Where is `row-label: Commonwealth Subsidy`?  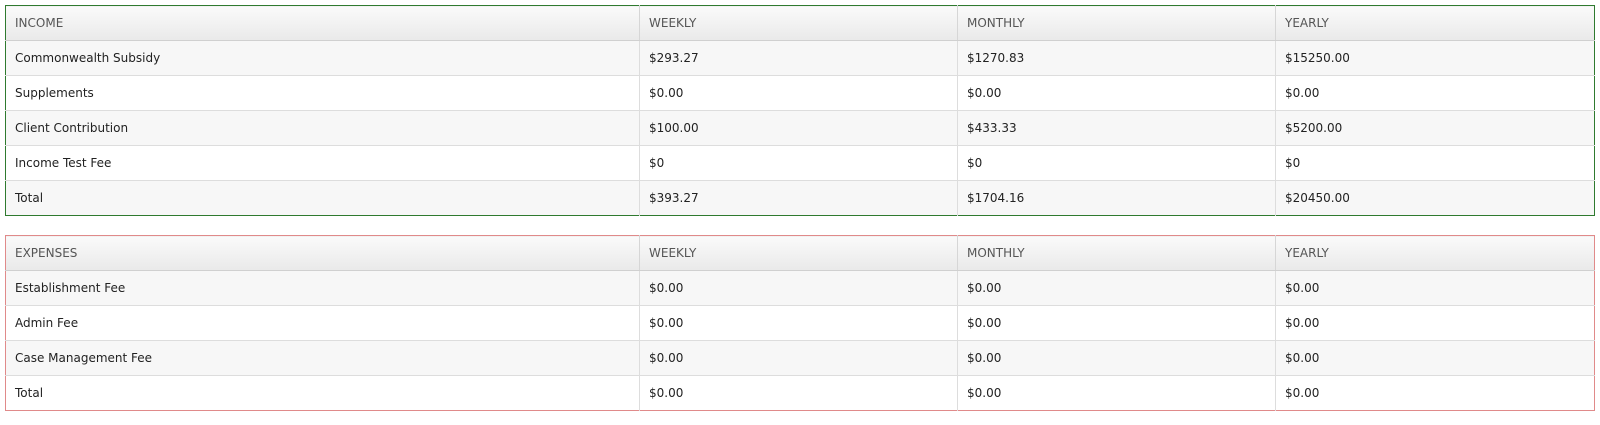
row-label: Commonwealth Subsidy is located at coordinates (322, 58).